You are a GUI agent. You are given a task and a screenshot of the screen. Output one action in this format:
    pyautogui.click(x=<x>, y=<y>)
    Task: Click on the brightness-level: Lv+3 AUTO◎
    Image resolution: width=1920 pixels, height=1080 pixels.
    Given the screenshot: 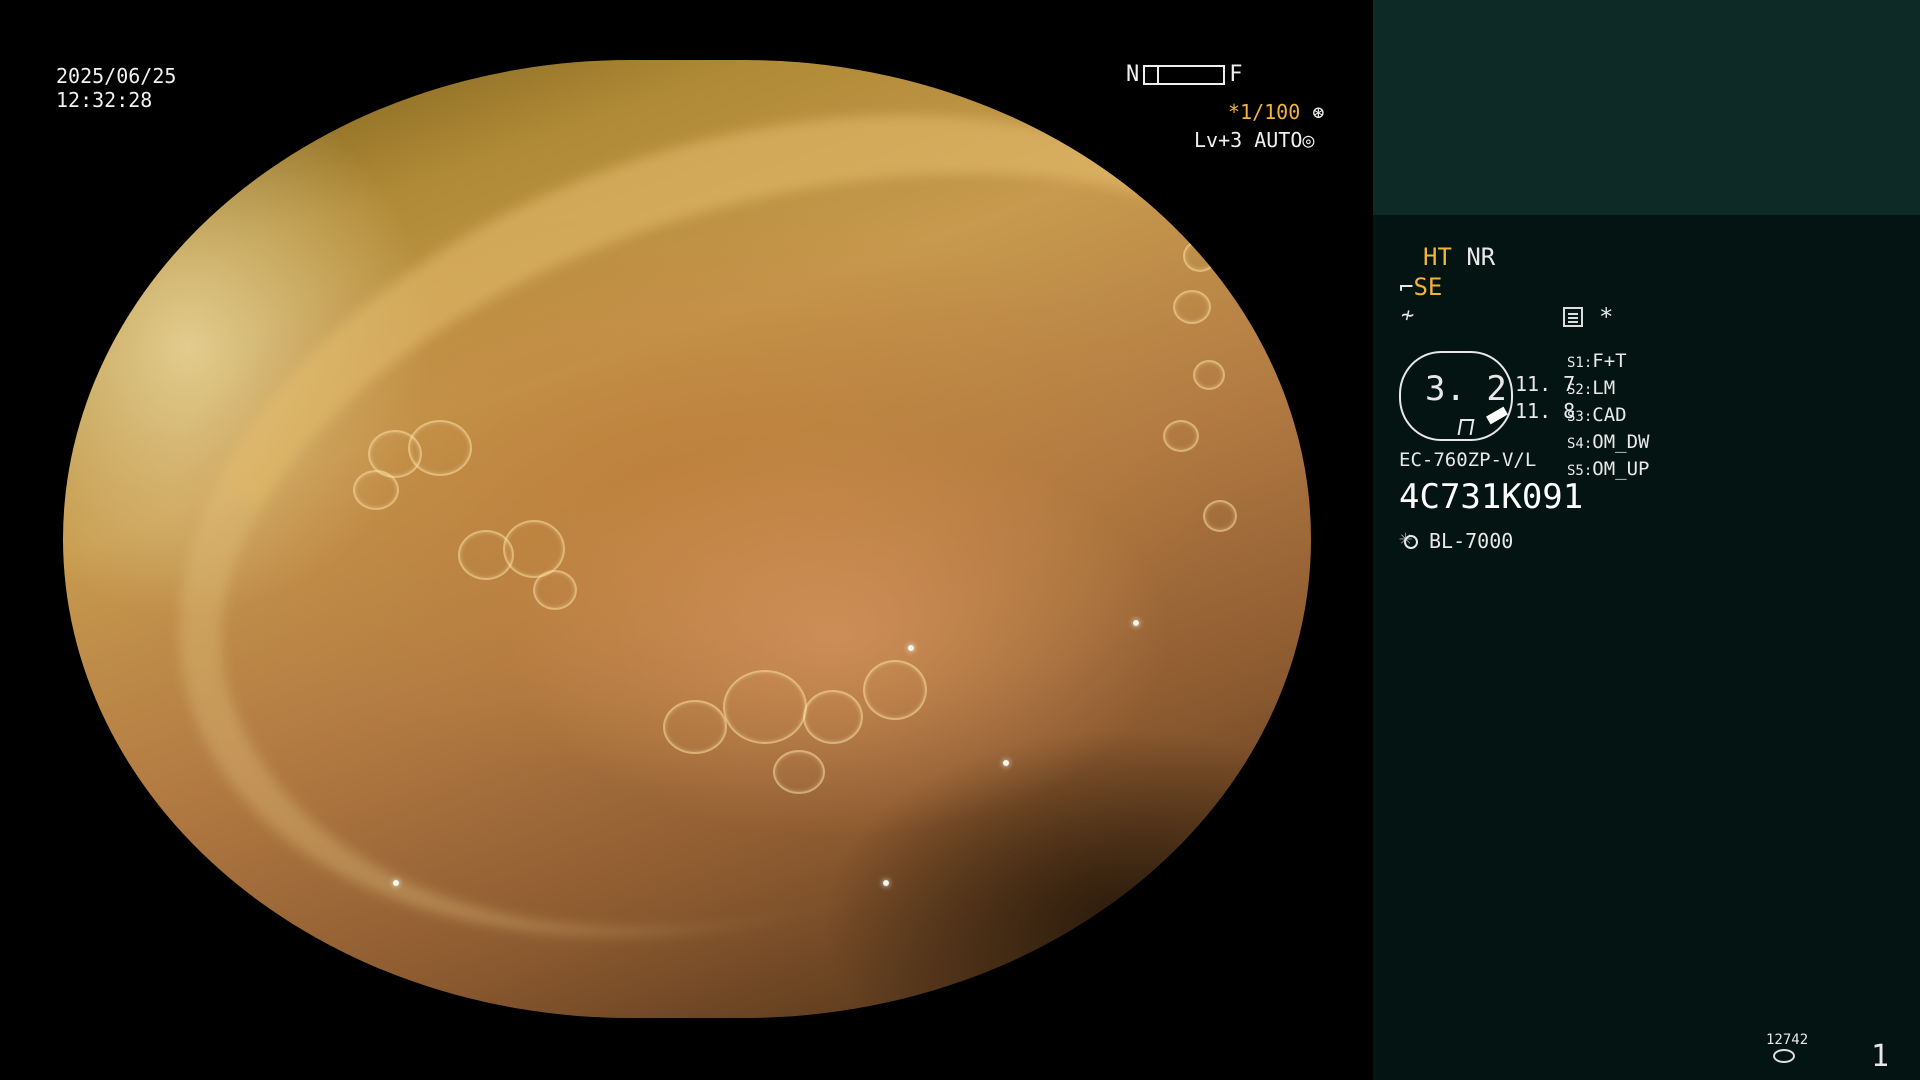 What is the action you would take?
    pyautogui.click(x=1254, y=140)
    